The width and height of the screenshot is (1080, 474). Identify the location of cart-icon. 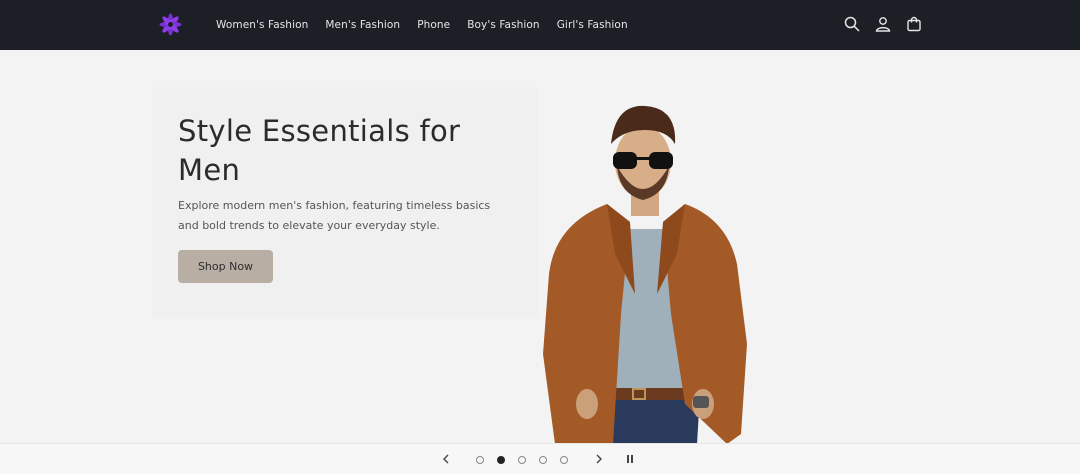
(914, 24).